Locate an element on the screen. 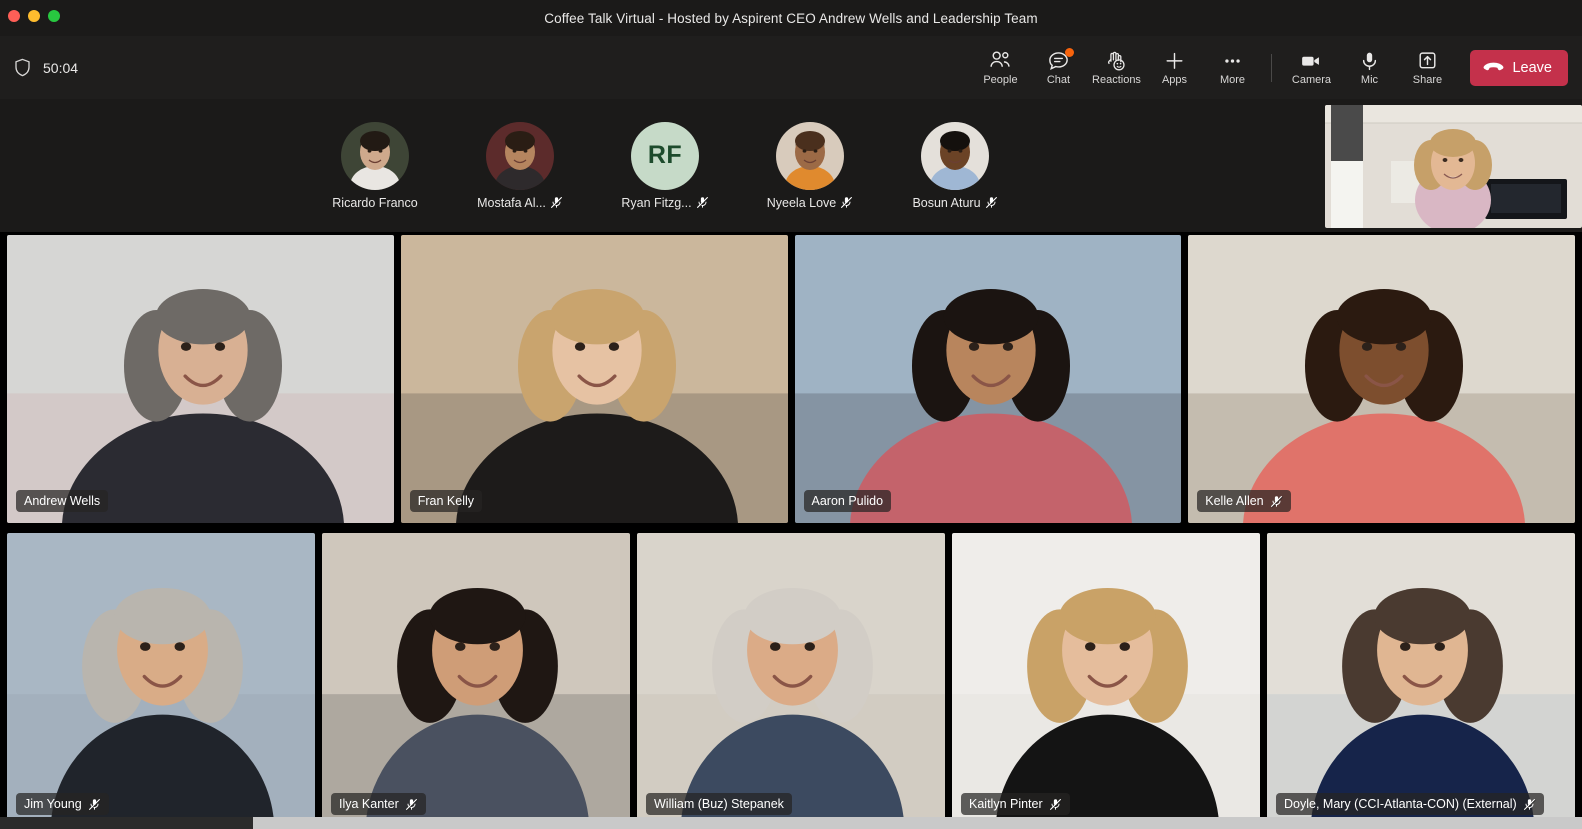 Image resolution: width=1582 pixels, height=829 pixels. more-dots-icon is located at coordinates (1232, 60).